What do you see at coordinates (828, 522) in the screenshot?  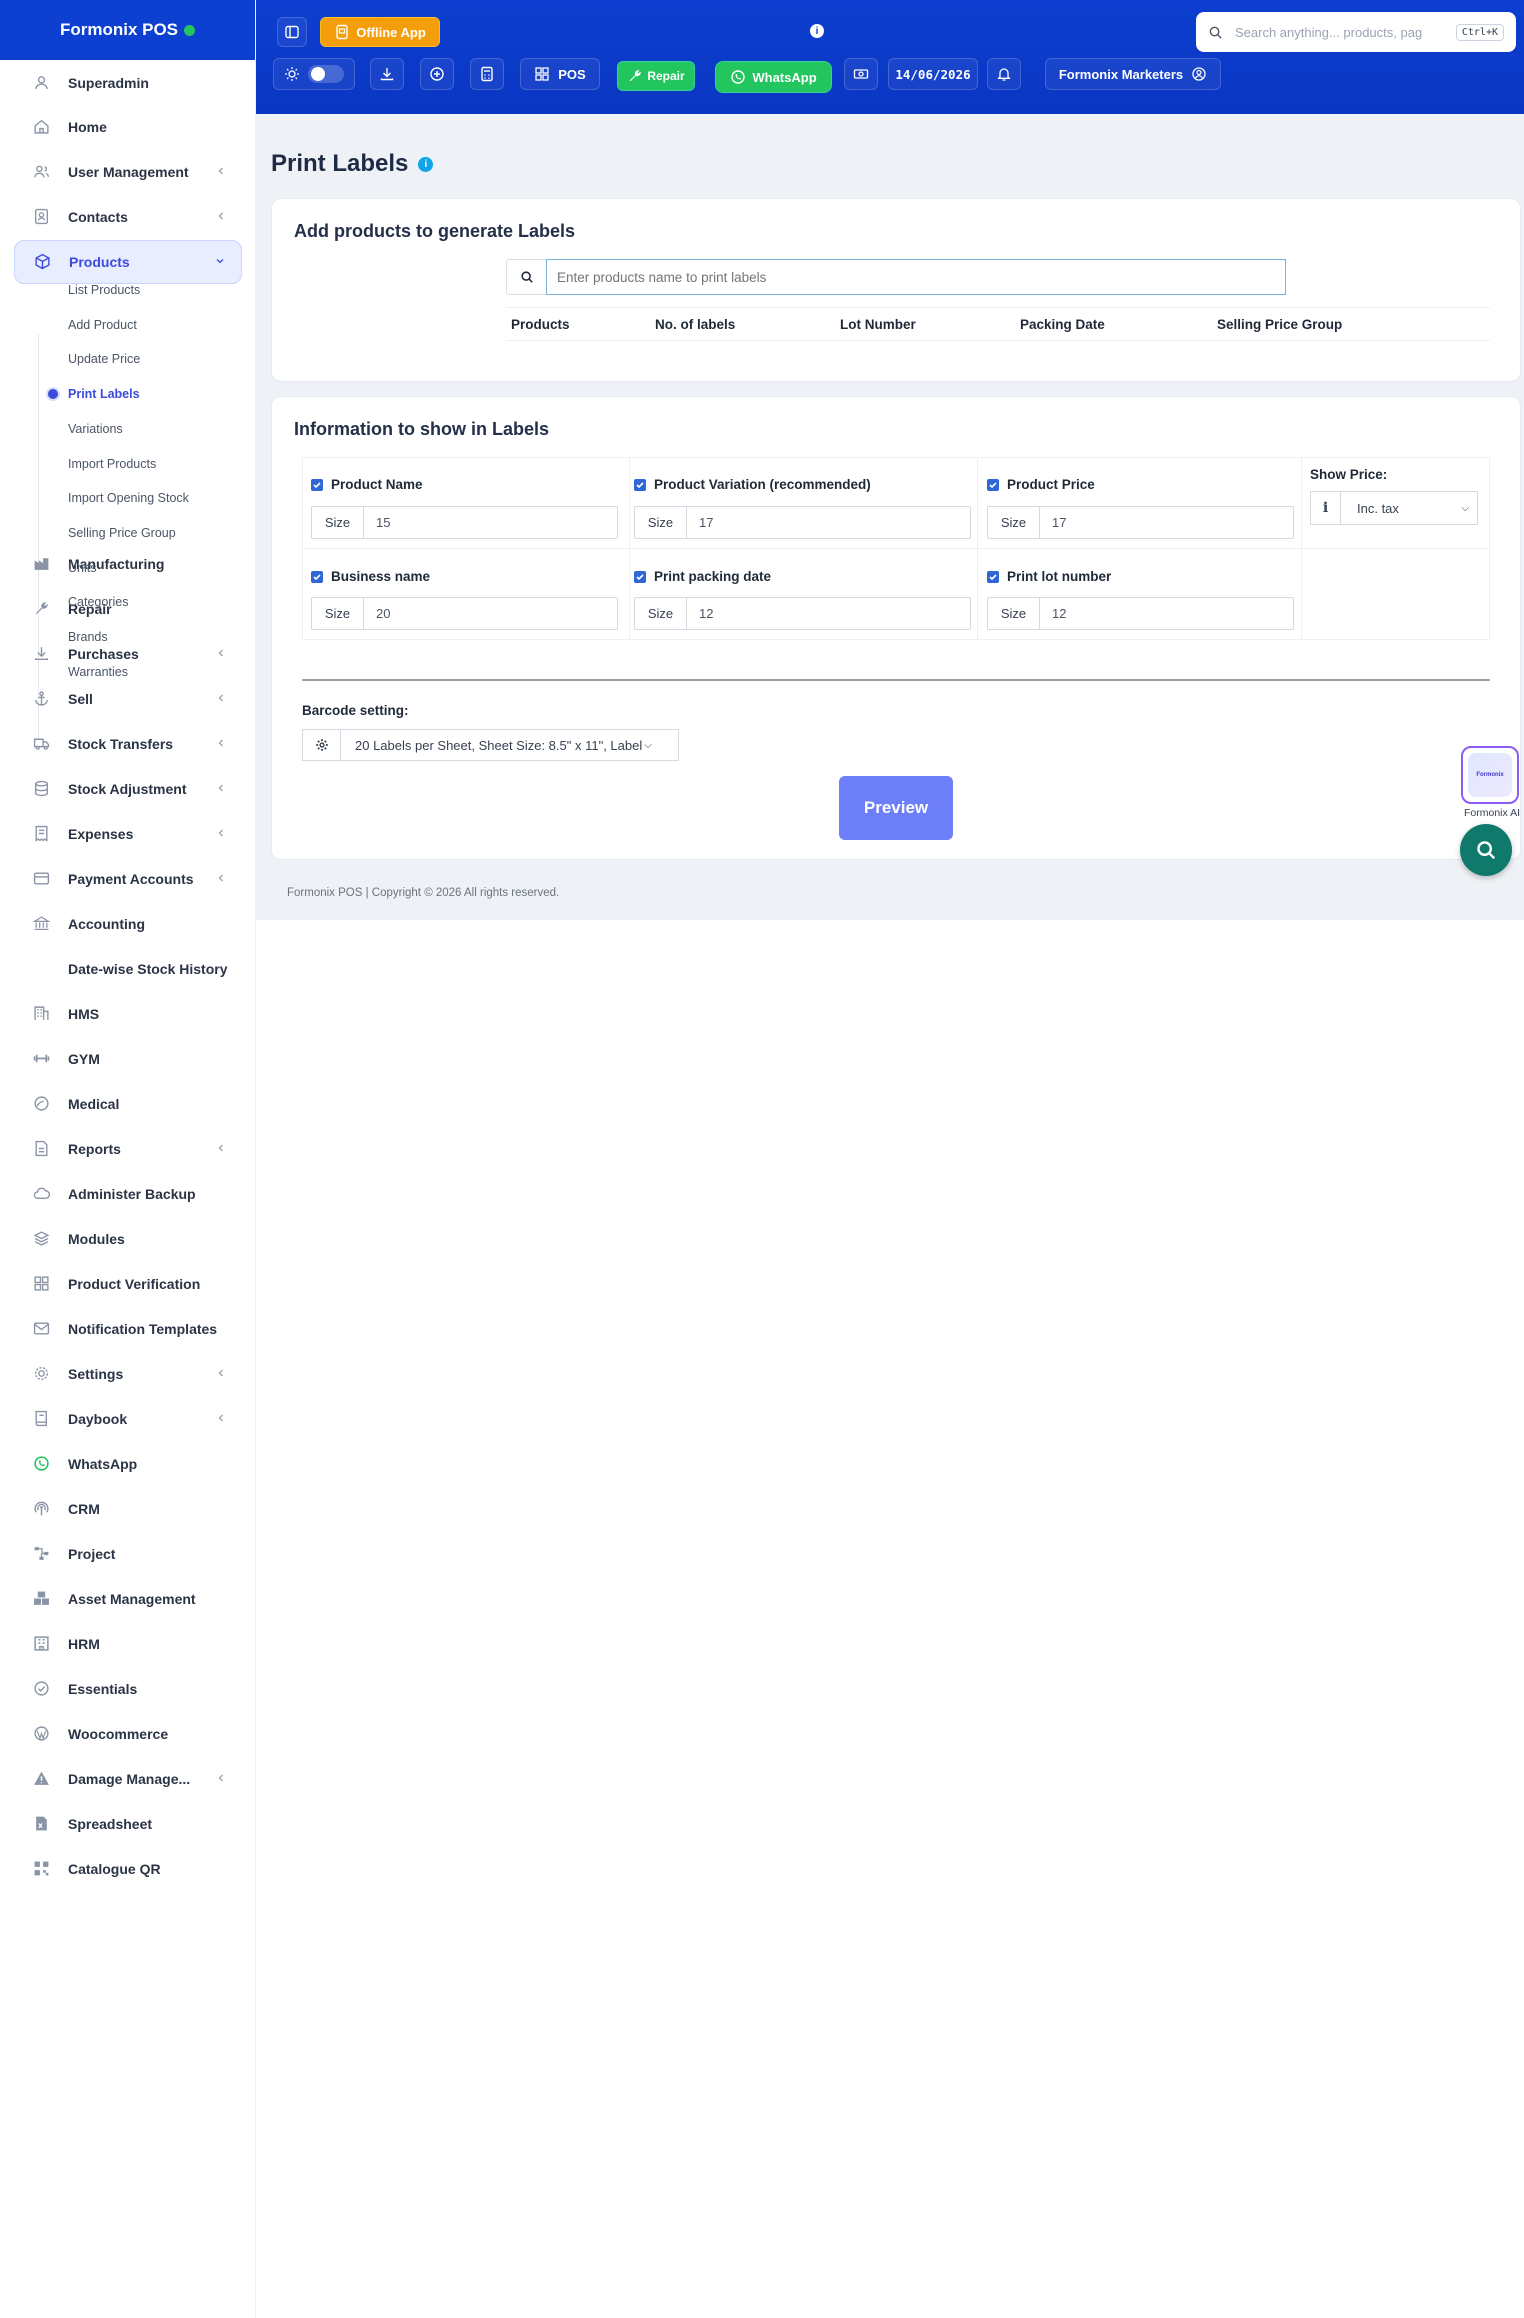 I see `product-variation-size-input: 17` at bounding box center [828, 522].